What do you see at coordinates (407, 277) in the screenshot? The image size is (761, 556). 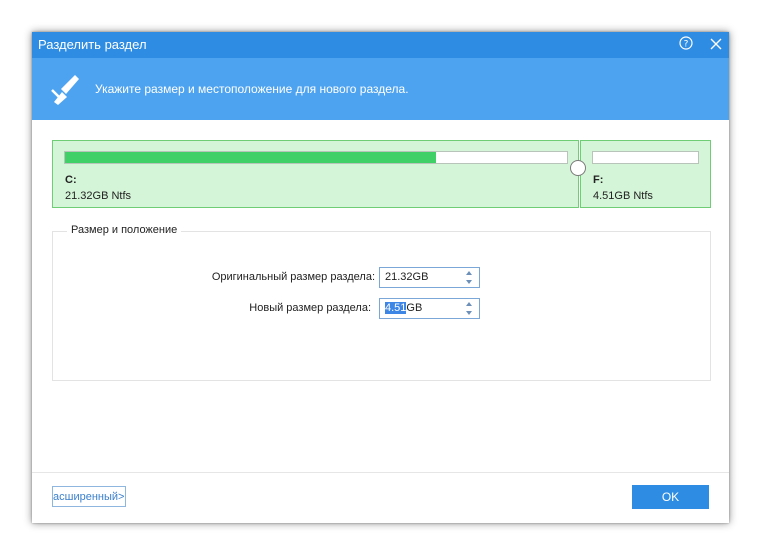 I see `original-size-value: 21.32GB` at bounding box center [407, 277].